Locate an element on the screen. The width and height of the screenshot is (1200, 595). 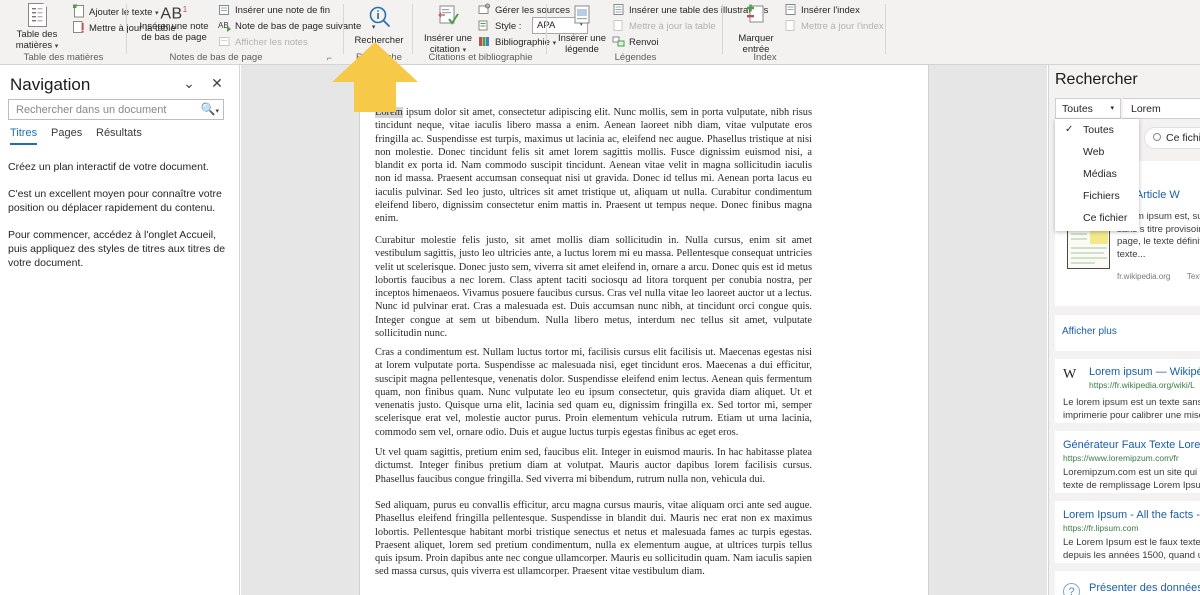
researcher-scope-dropdown: Toutes ▾ is located at coordinates (1088, 108).